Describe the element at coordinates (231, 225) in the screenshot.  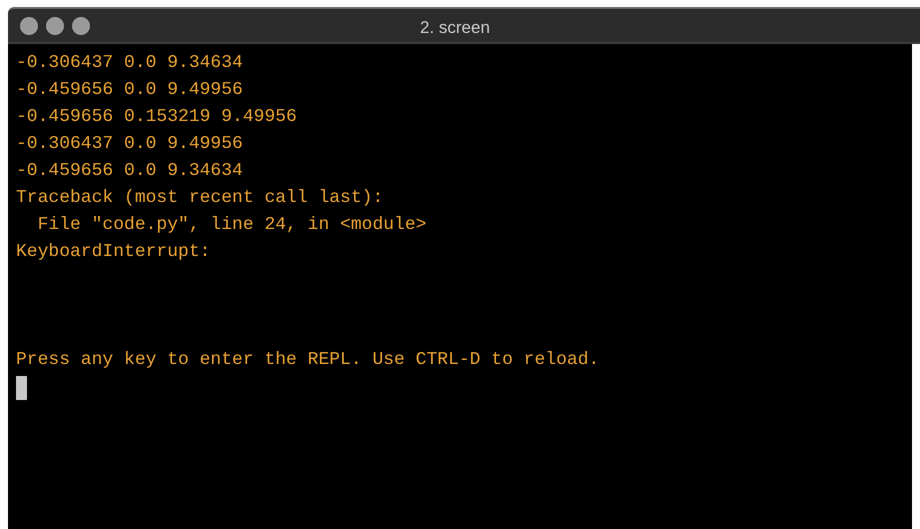
I see `terminal-line: File "code.py", line 24, in <module>` at that location.